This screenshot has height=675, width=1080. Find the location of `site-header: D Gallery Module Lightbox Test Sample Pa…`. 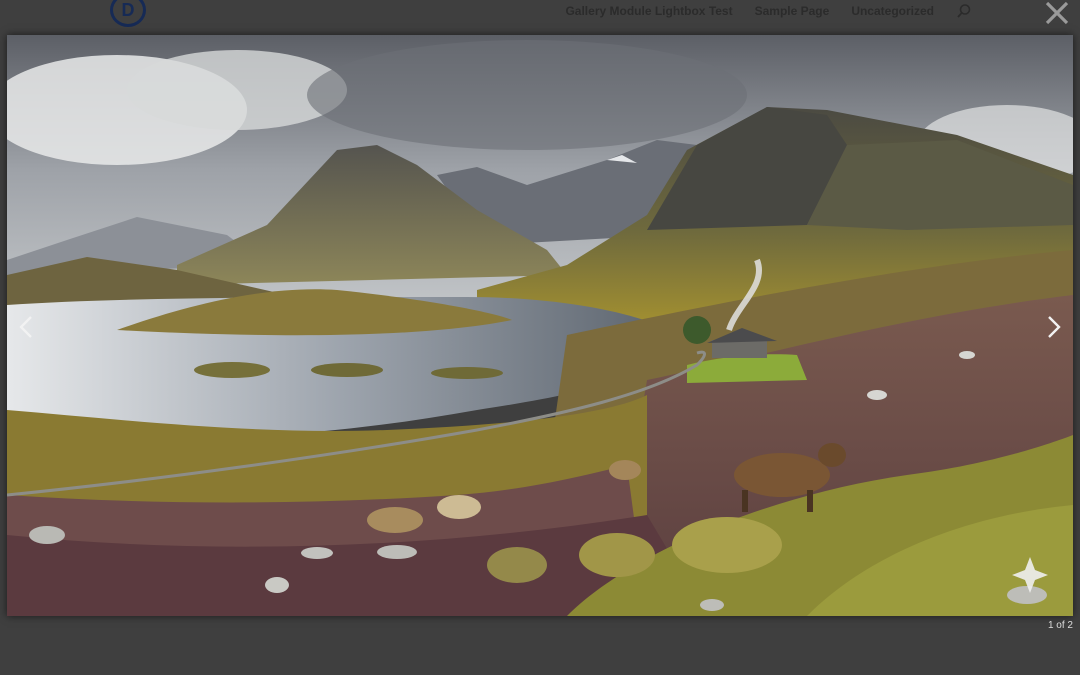

site-header: D Gallery Module Lightbox Test Sample Pa… is located at coordinates (540, 17).